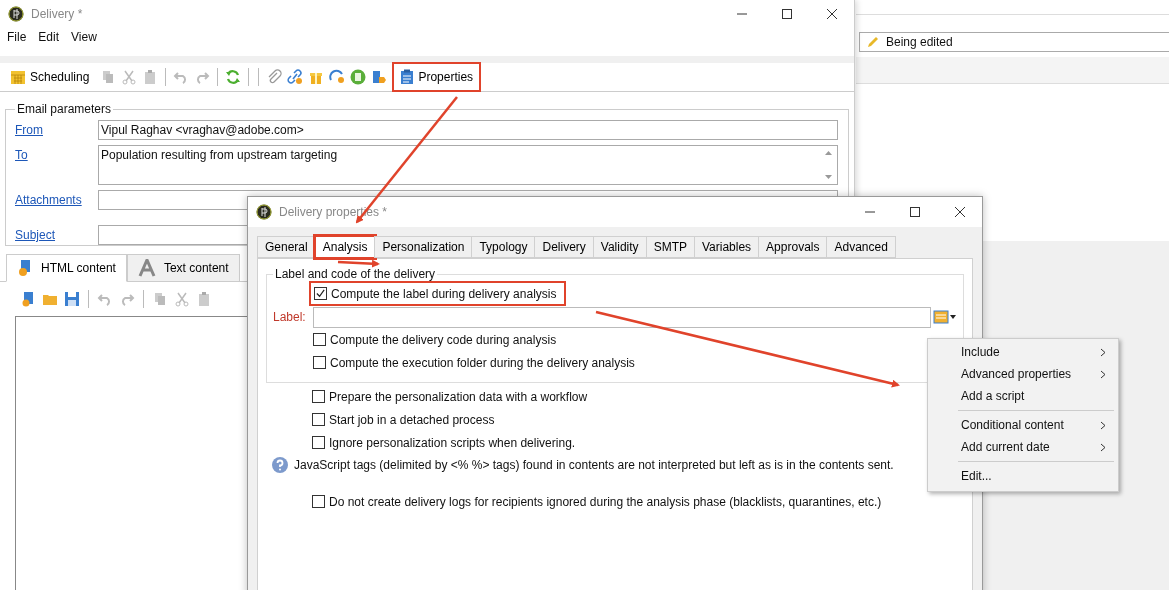  I want to click on checkbox-label: Compute the execution folder during the delivery analysis, so click(482, 362).